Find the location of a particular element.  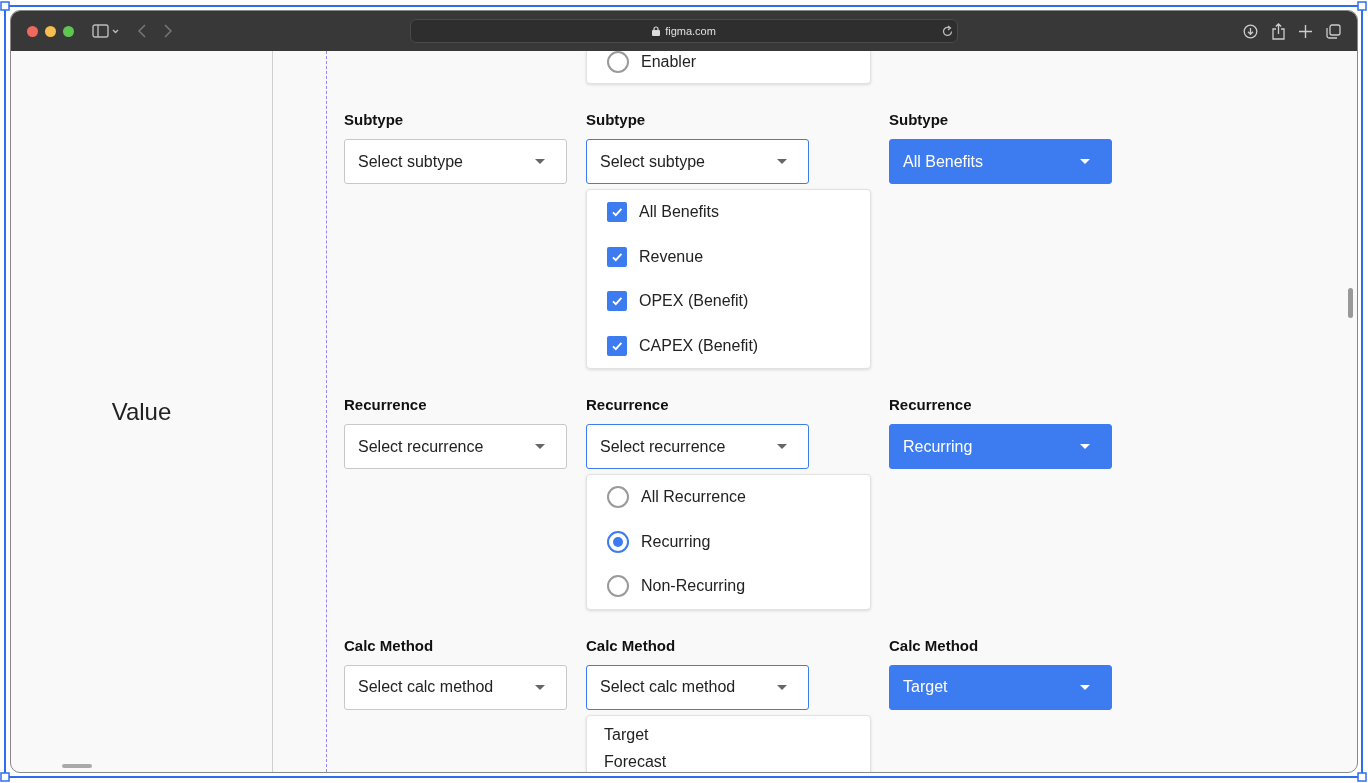

menu-option: All Recurrence is located at coordinates (728, 497).